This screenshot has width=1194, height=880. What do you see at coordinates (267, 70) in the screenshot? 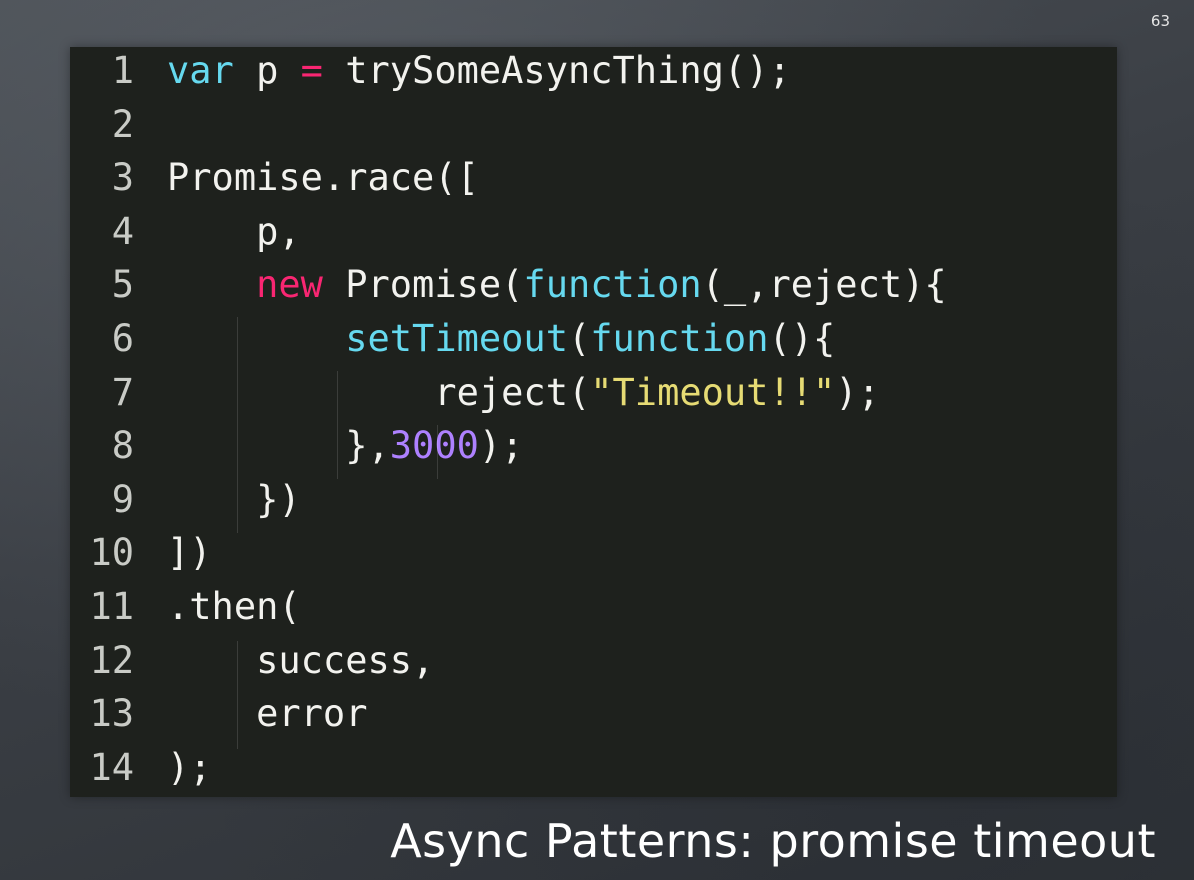
I see `code-token-plain: p` at bounding box center [267, 70].